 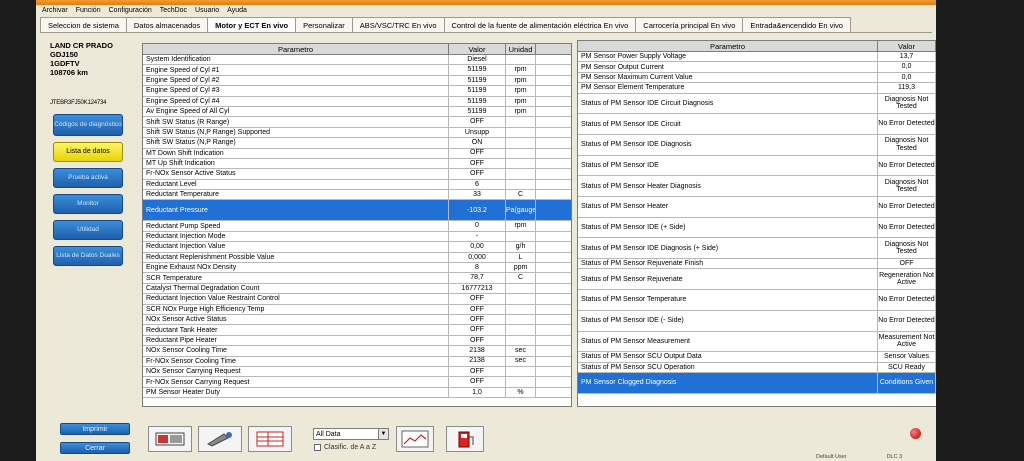 What do you see at coordinates (357, 70) in the screenshot?
I see `table-row: Engine Speed of Cyl #1 51199 rpm` at bounding box center [357, 70].